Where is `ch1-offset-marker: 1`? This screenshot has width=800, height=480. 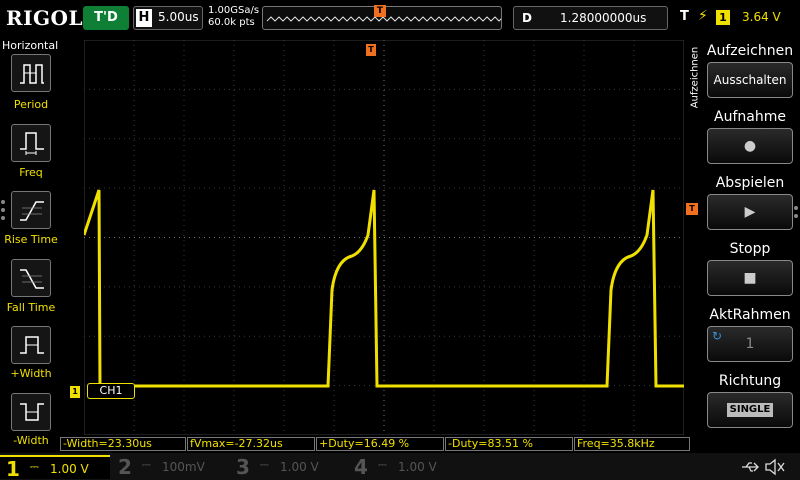
ch1-offset-marker: 1 is located at coordinates (75, 392).